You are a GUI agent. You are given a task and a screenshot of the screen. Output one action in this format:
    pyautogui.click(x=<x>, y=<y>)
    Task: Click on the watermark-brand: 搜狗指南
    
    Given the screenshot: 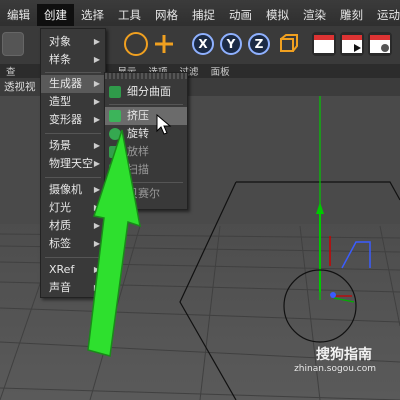 What is the action you would take?
    pyautogui.click(x=344, y=355)
    